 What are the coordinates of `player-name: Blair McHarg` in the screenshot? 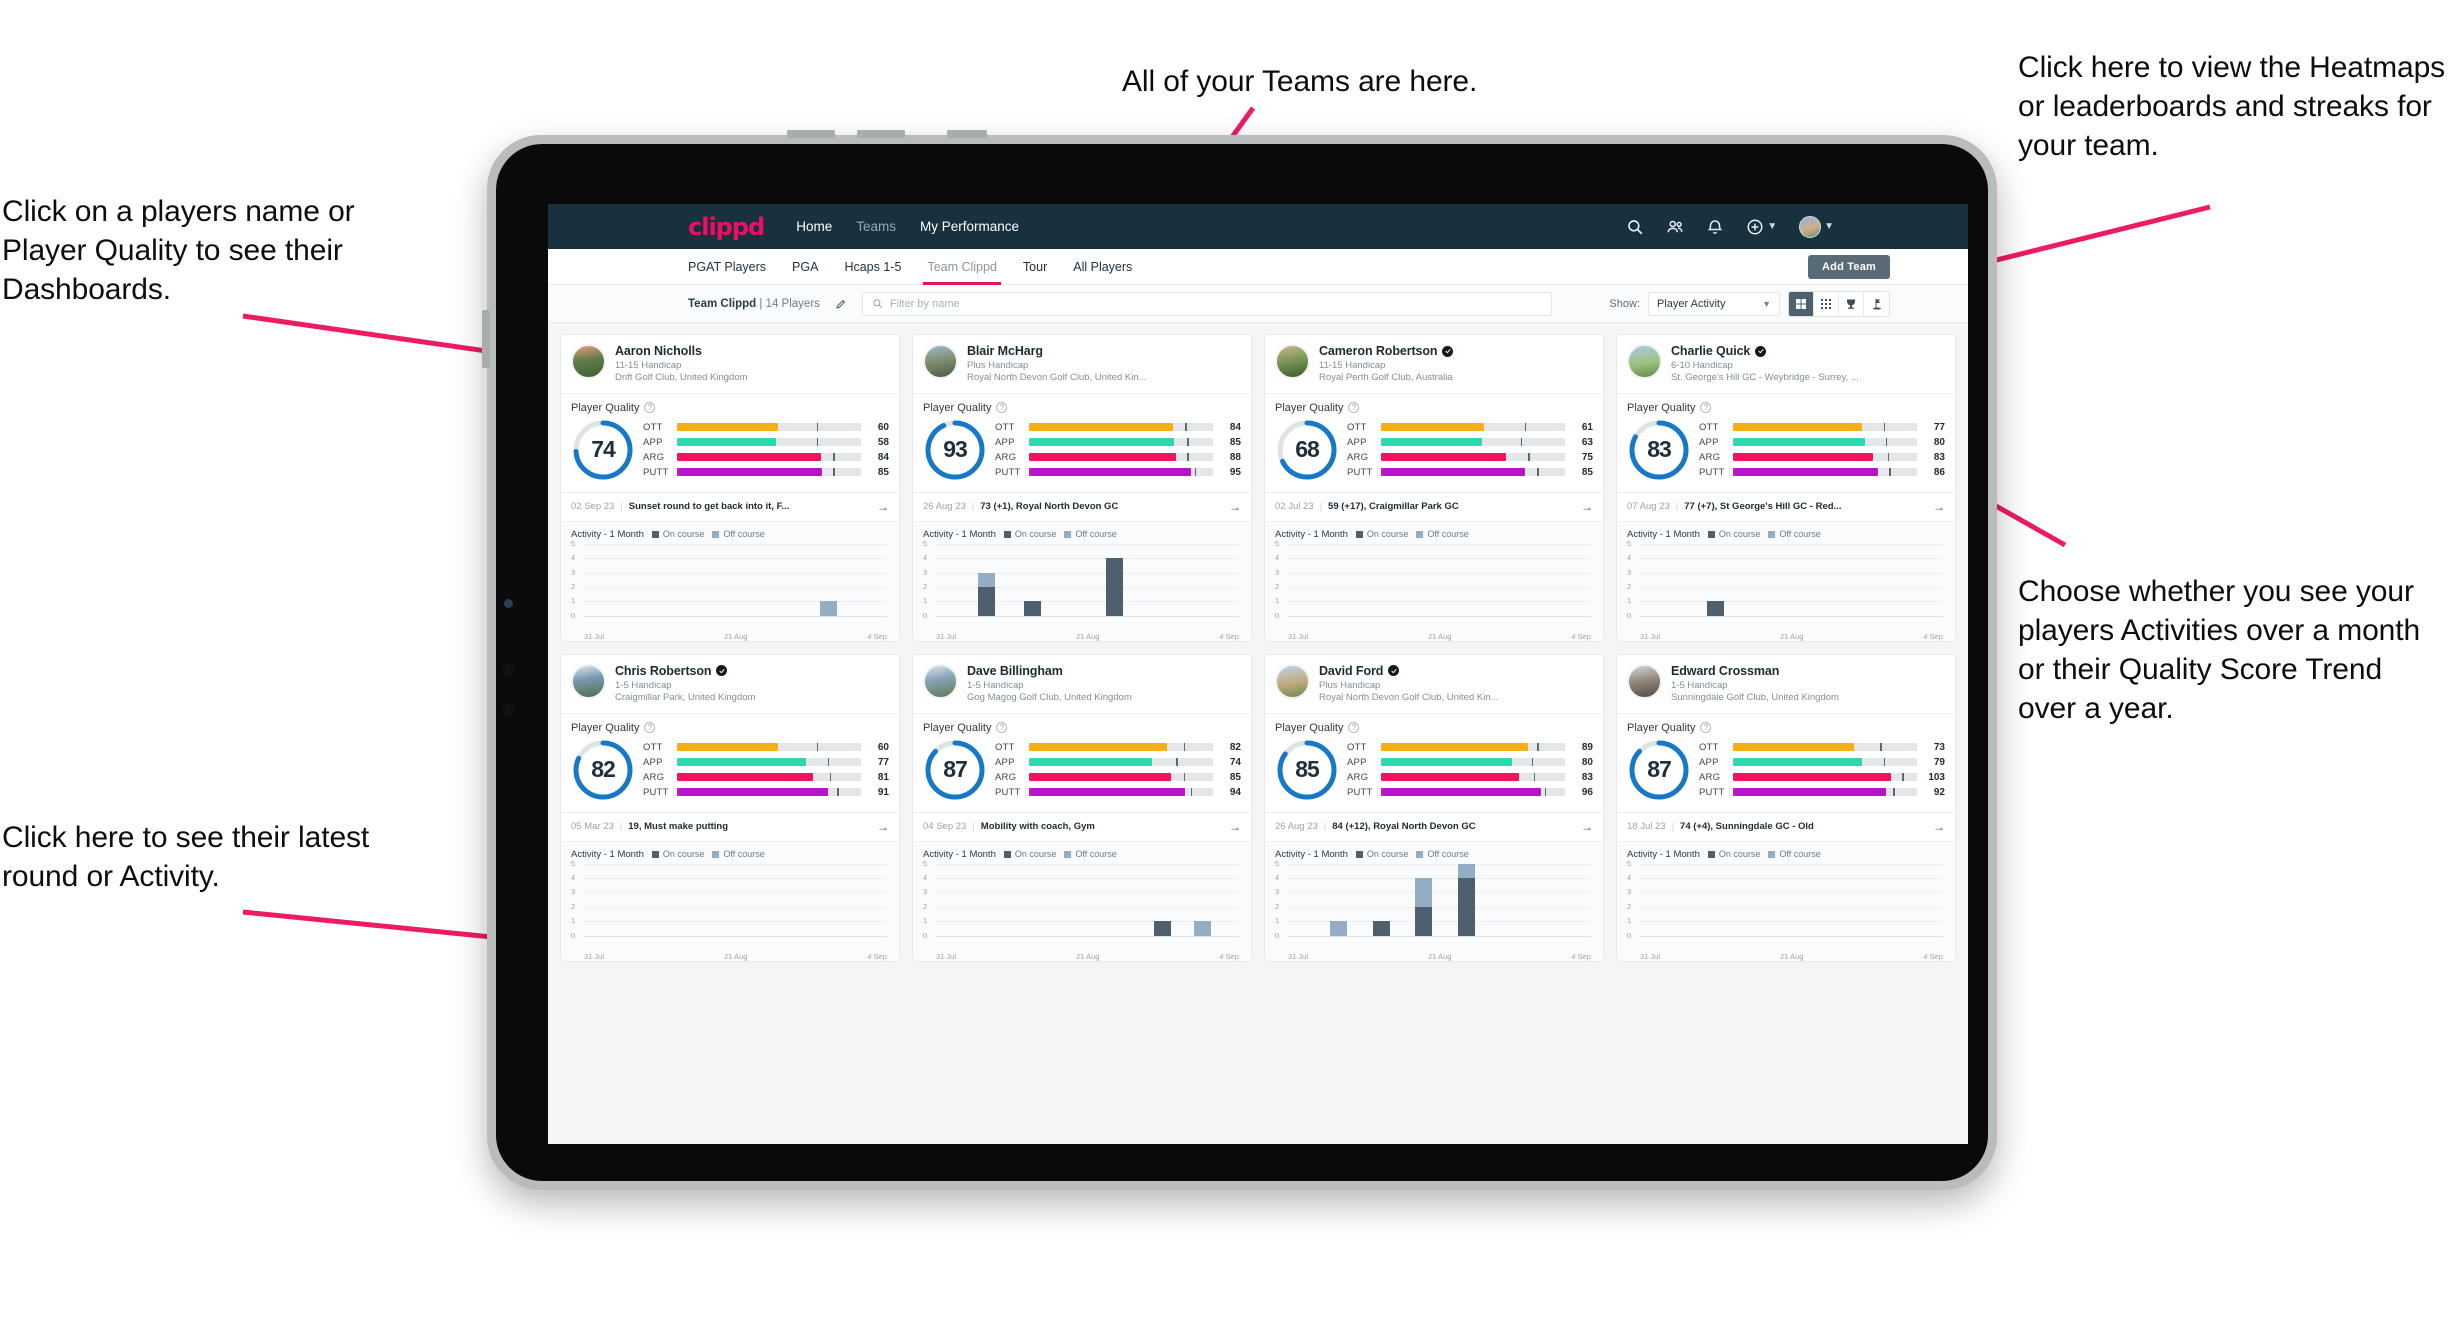 It's located at (1005, 351).